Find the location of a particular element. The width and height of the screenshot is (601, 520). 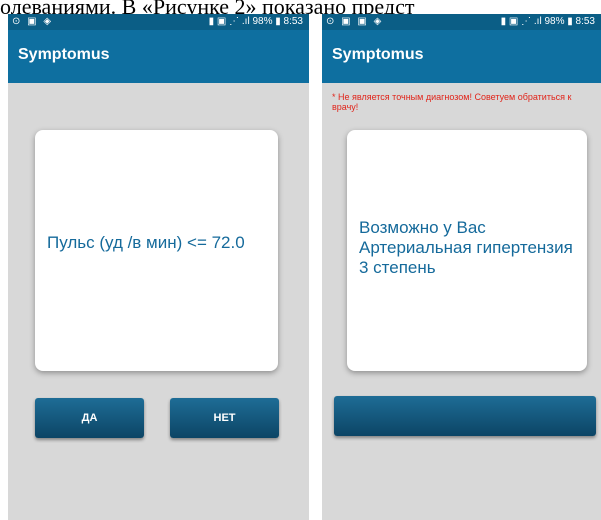

action-button is located at coordinates (465, 416).